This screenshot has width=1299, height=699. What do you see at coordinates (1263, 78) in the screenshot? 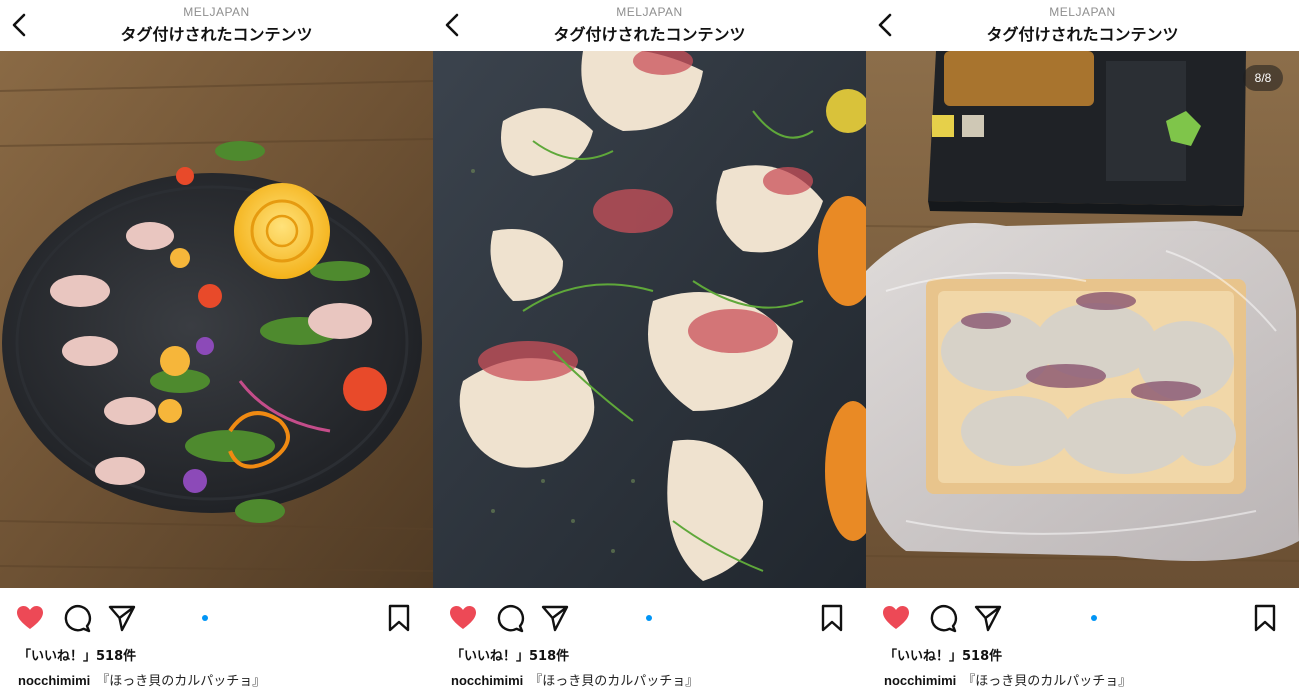
I see `carousel-counter: 8/8` at bounding box center [1263, 78].